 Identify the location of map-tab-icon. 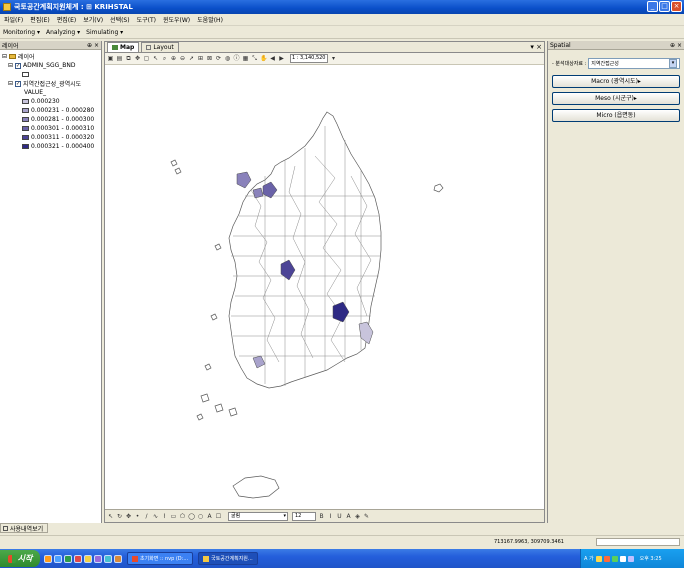
(115, 47).